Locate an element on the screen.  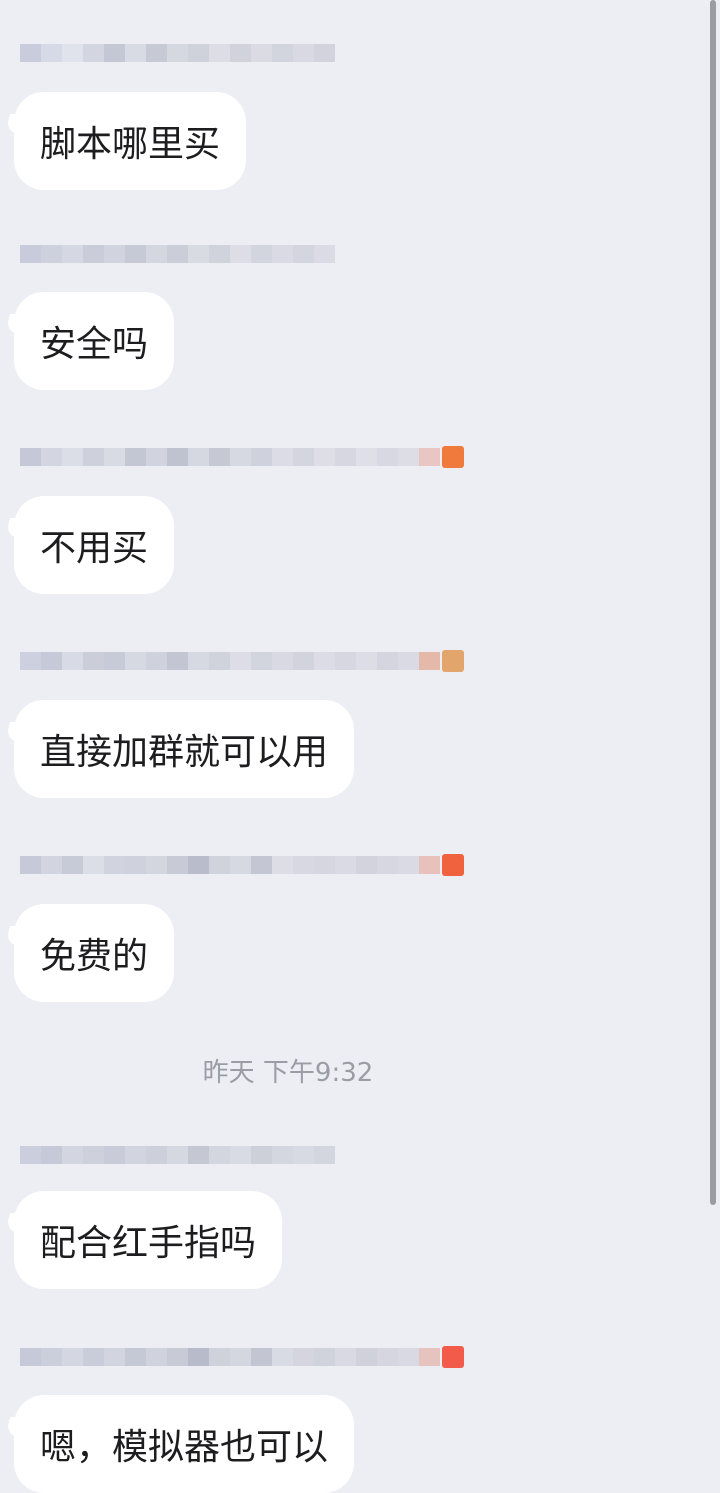
message-text: 免费的 is located at coordinates (94, 956).